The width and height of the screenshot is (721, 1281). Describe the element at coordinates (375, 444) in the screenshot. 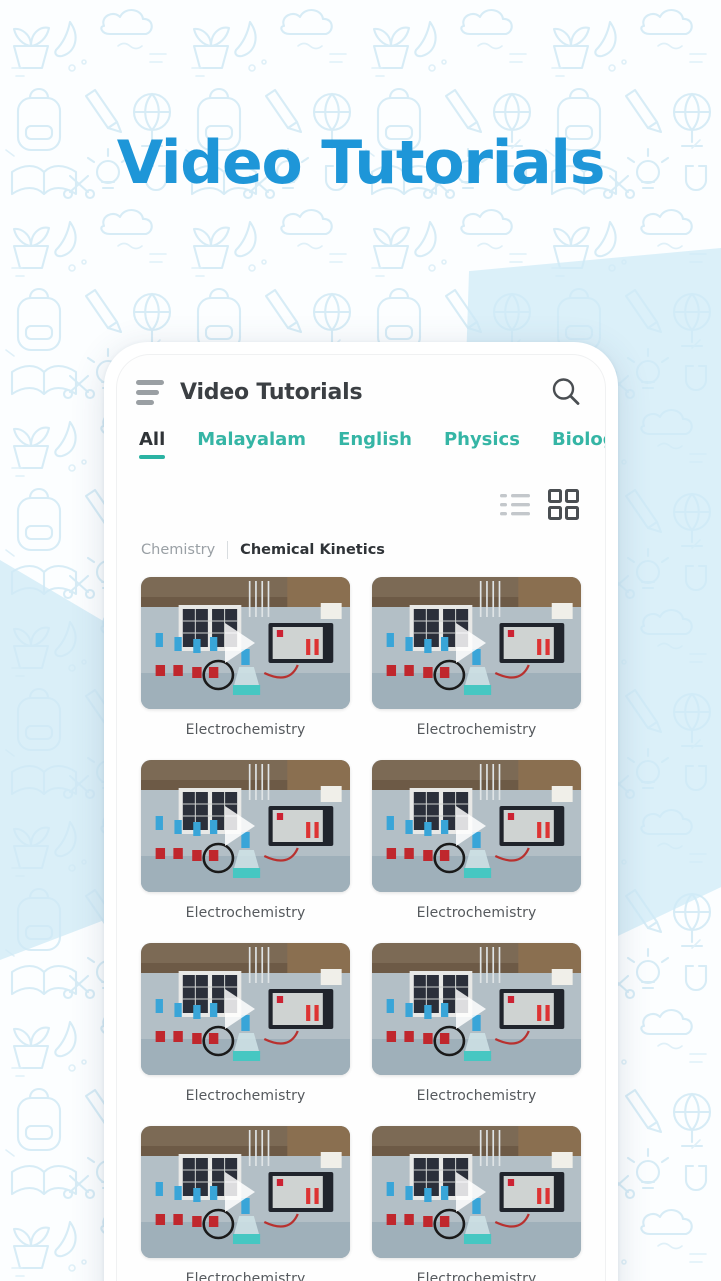

I see `tab-english: English` at that location.